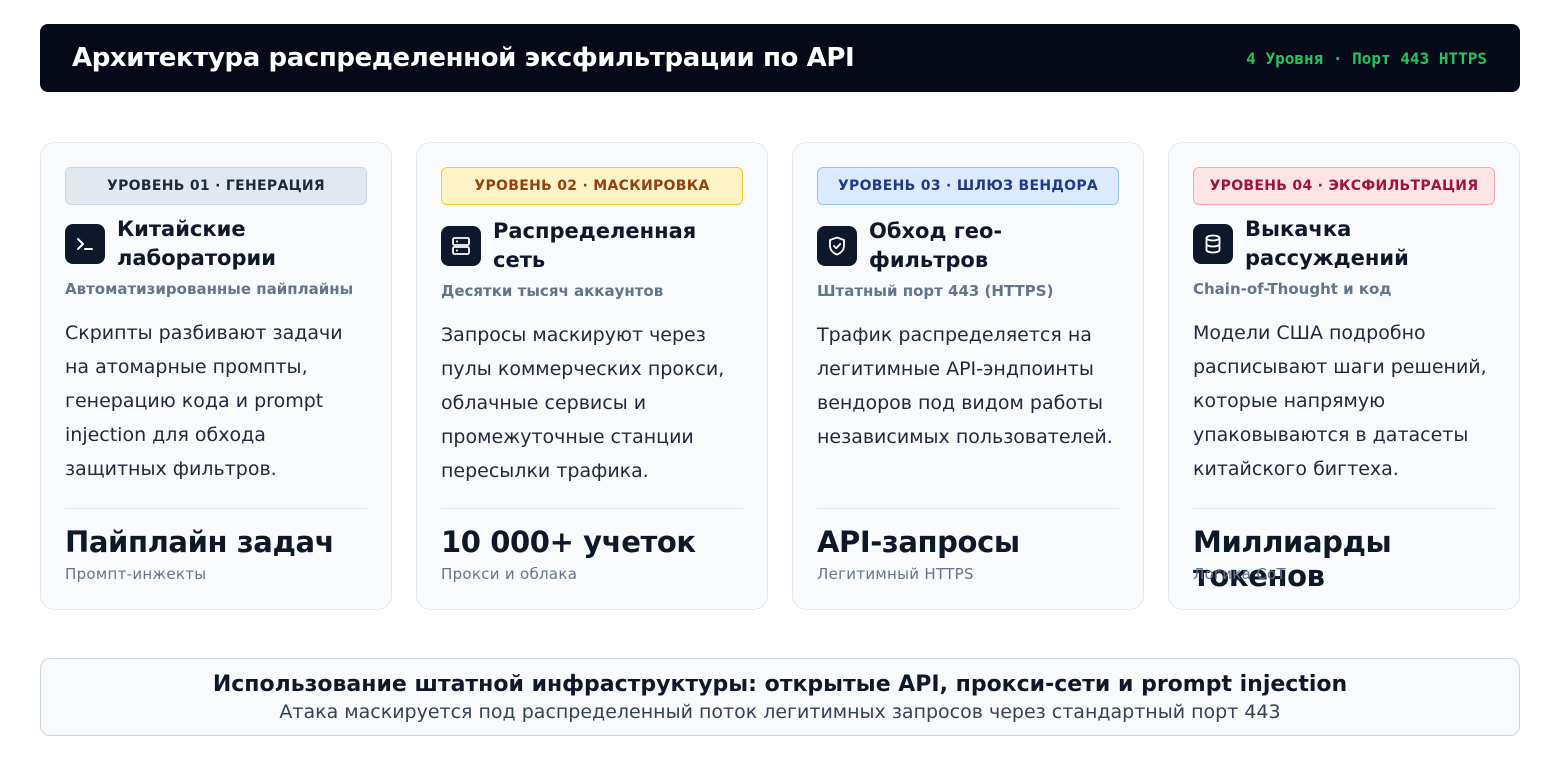 Image resolution: width=1560 pixels, height=760 pixels. What do you see at coordinates (1344, 186) in the screenshot?
I see `level-badge: УРОВЕНЬ 04 · ЭКСФИЛЬТРАЦИЯ` at bounding box center [1344, 186].